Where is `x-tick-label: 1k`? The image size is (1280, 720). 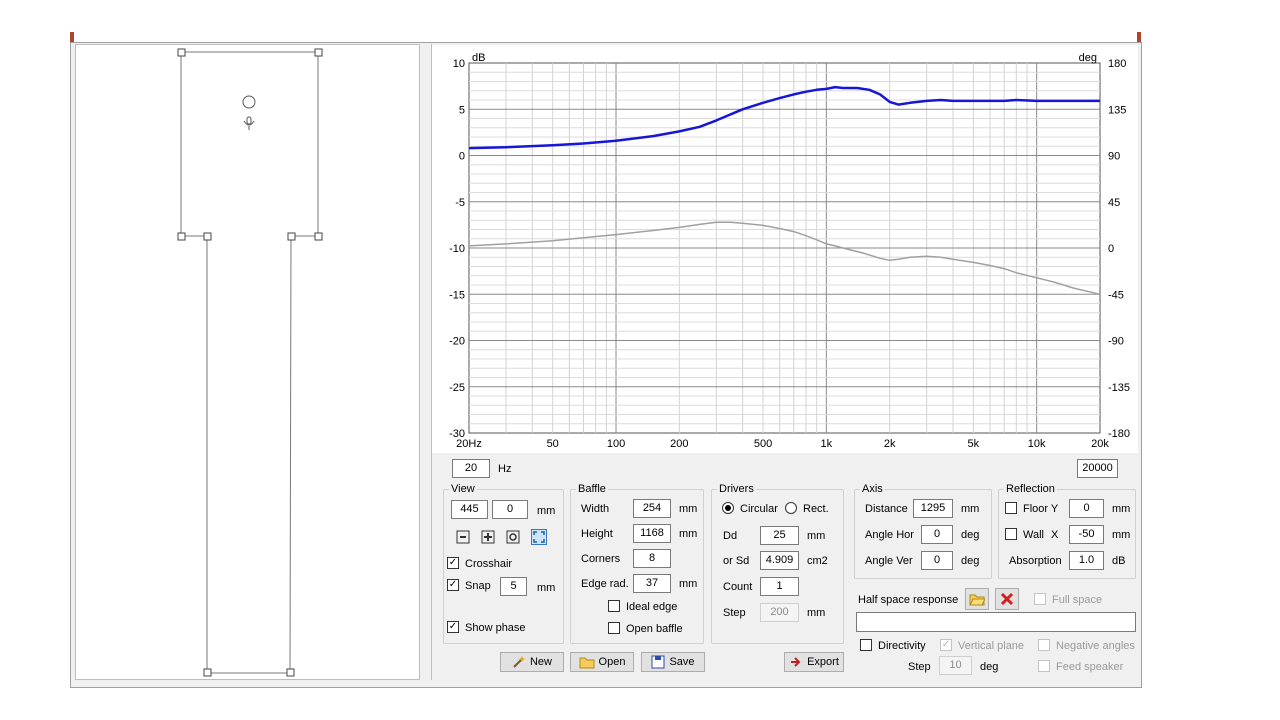
x-tick-label: 1k is located at coordinates (827, 444).